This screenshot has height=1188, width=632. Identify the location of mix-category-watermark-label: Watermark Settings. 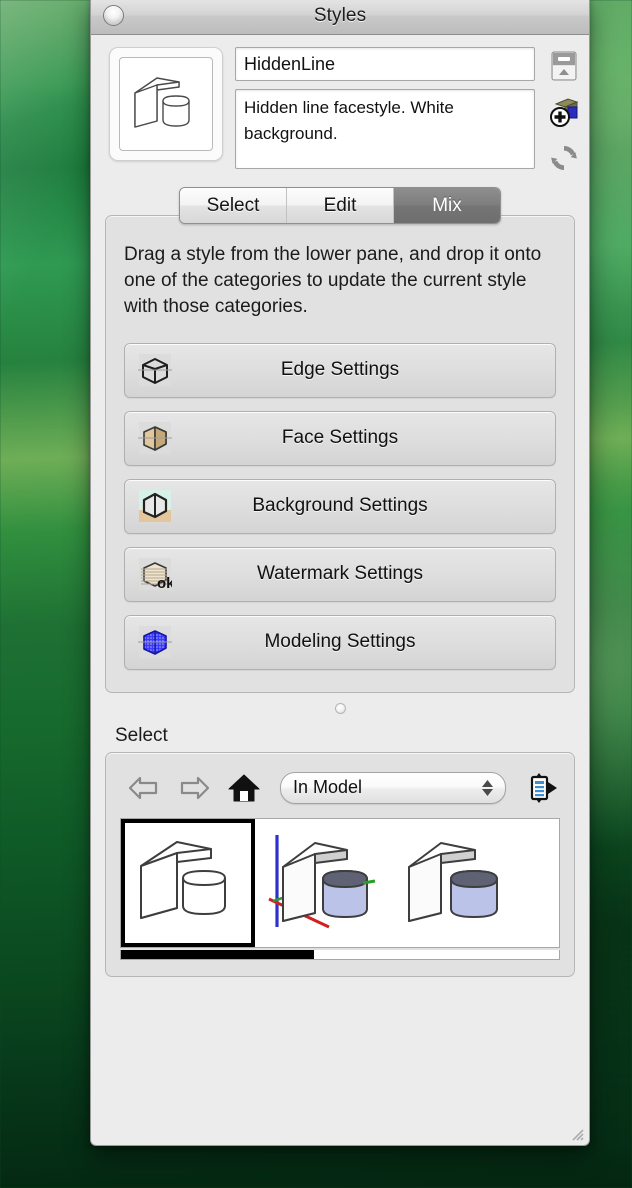
(340, 574).